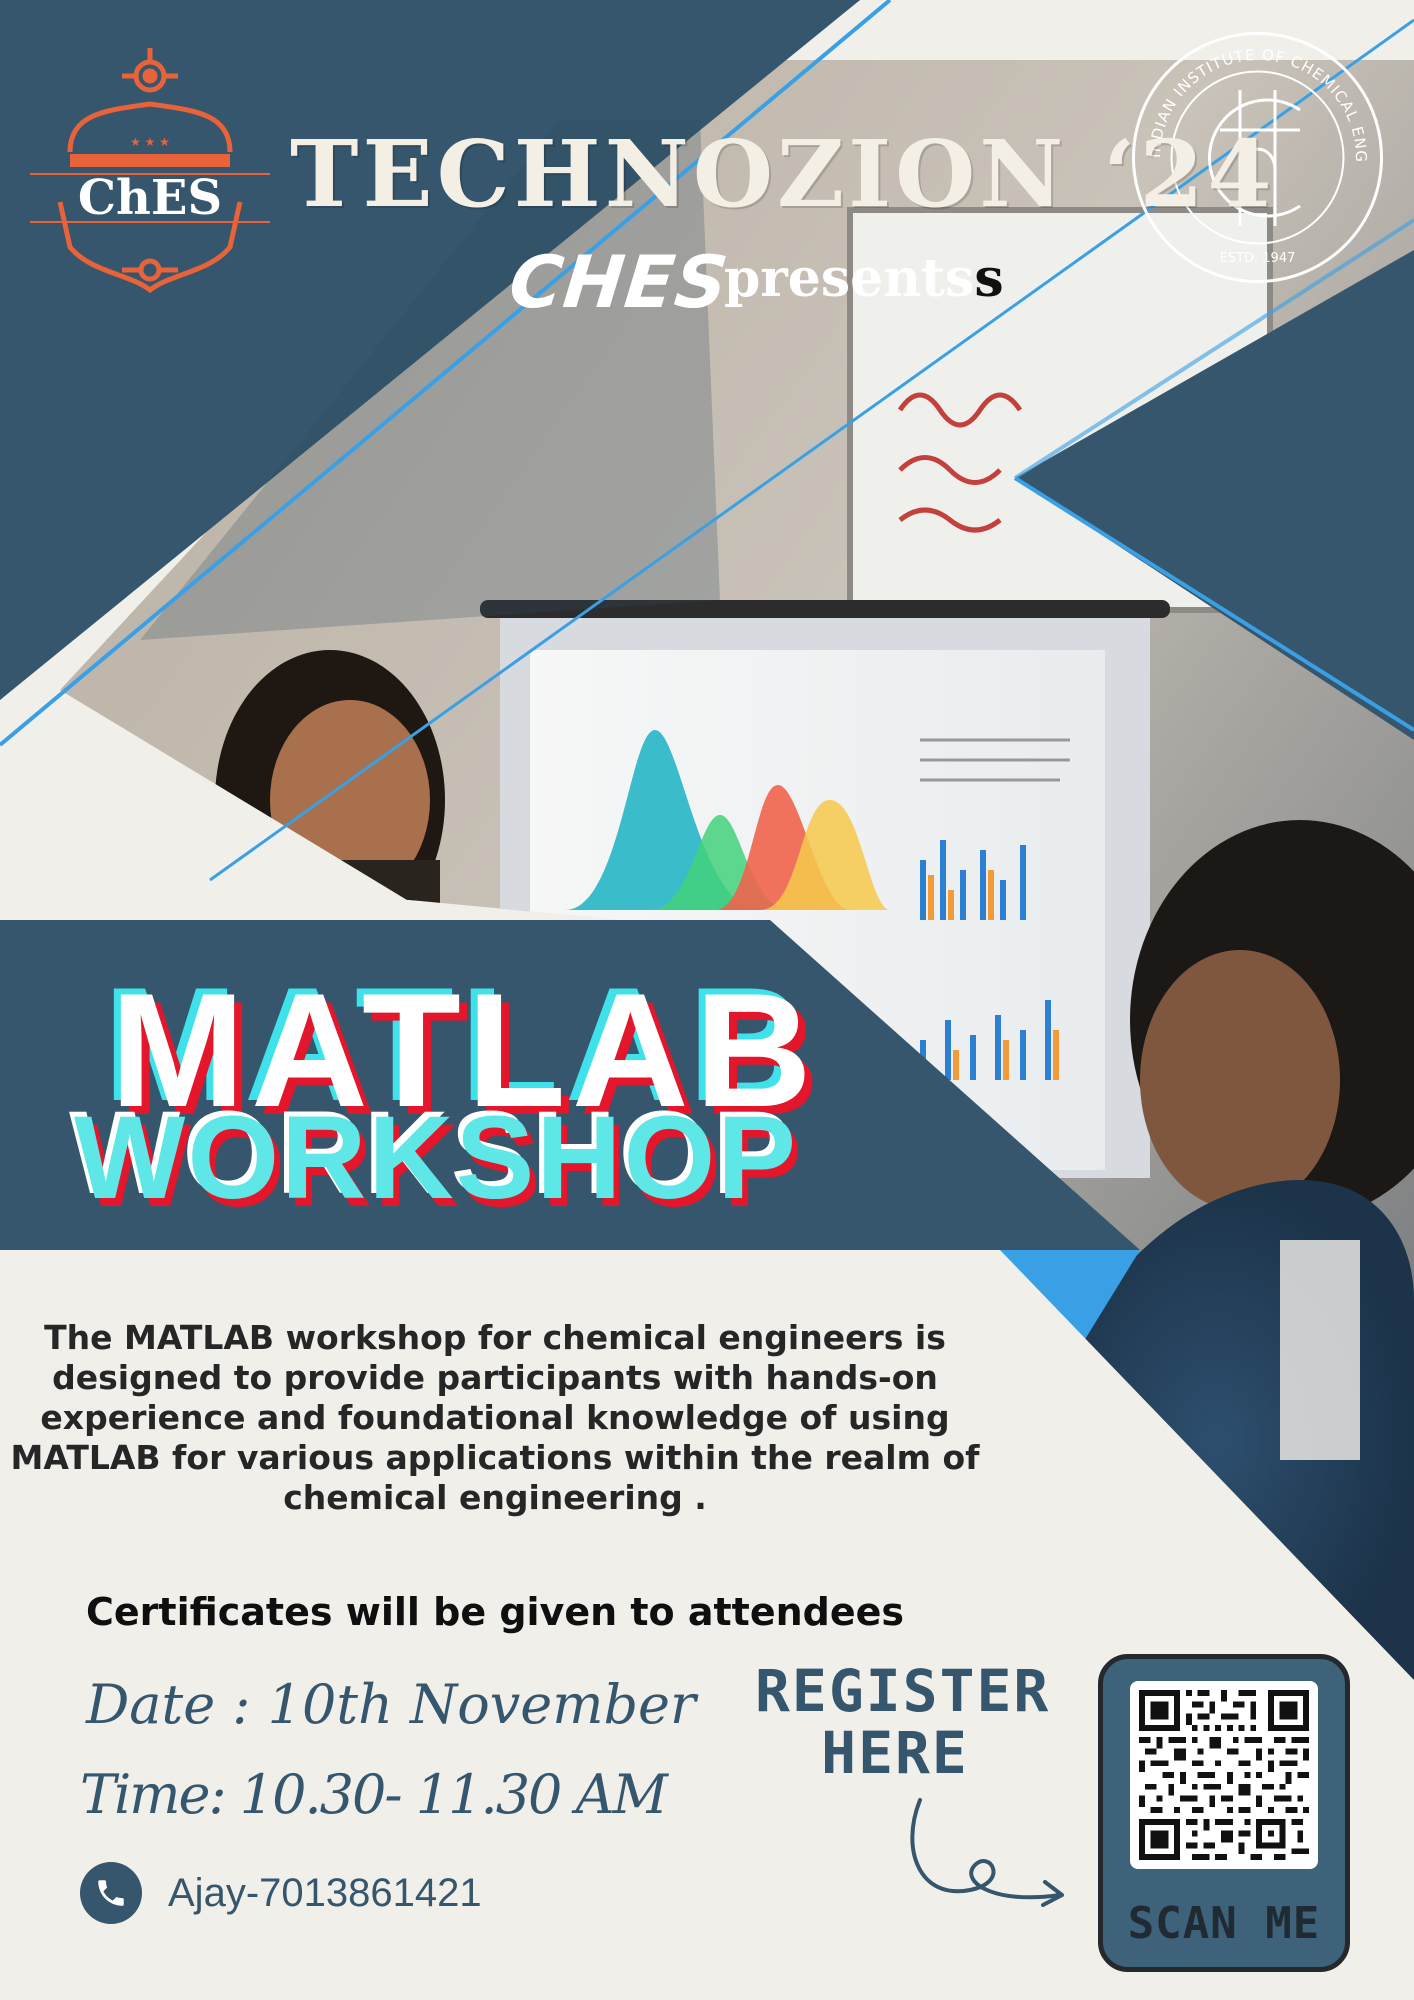  What do you see at coordinates (987, 1852) in the screenshot?
I see `arrow-curve-icon` at bounding box center [987, 1852].